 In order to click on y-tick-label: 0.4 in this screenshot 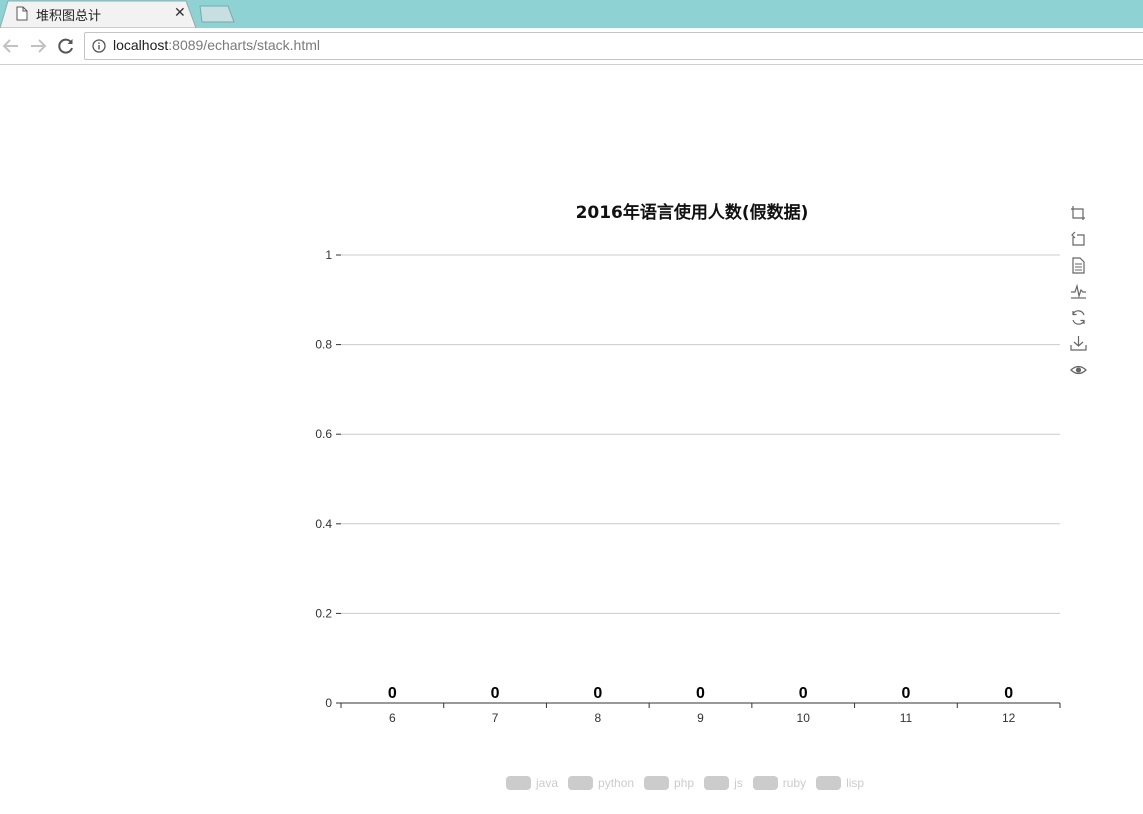, I will do `click(323, 524)`.